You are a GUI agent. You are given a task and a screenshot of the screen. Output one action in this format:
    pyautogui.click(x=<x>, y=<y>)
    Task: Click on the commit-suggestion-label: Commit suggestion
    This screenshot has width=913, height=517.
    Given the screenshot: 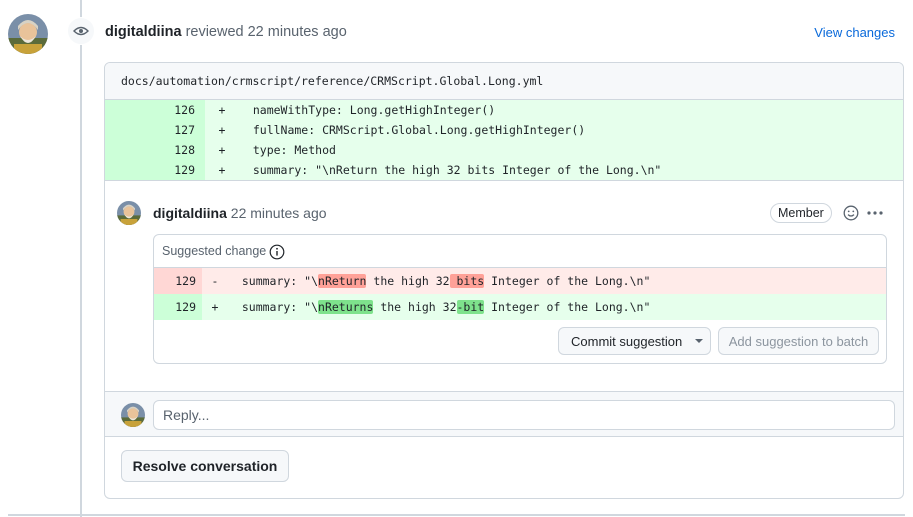 What is the action you would take?
    pyautogui.click(x=627, y=341)
    